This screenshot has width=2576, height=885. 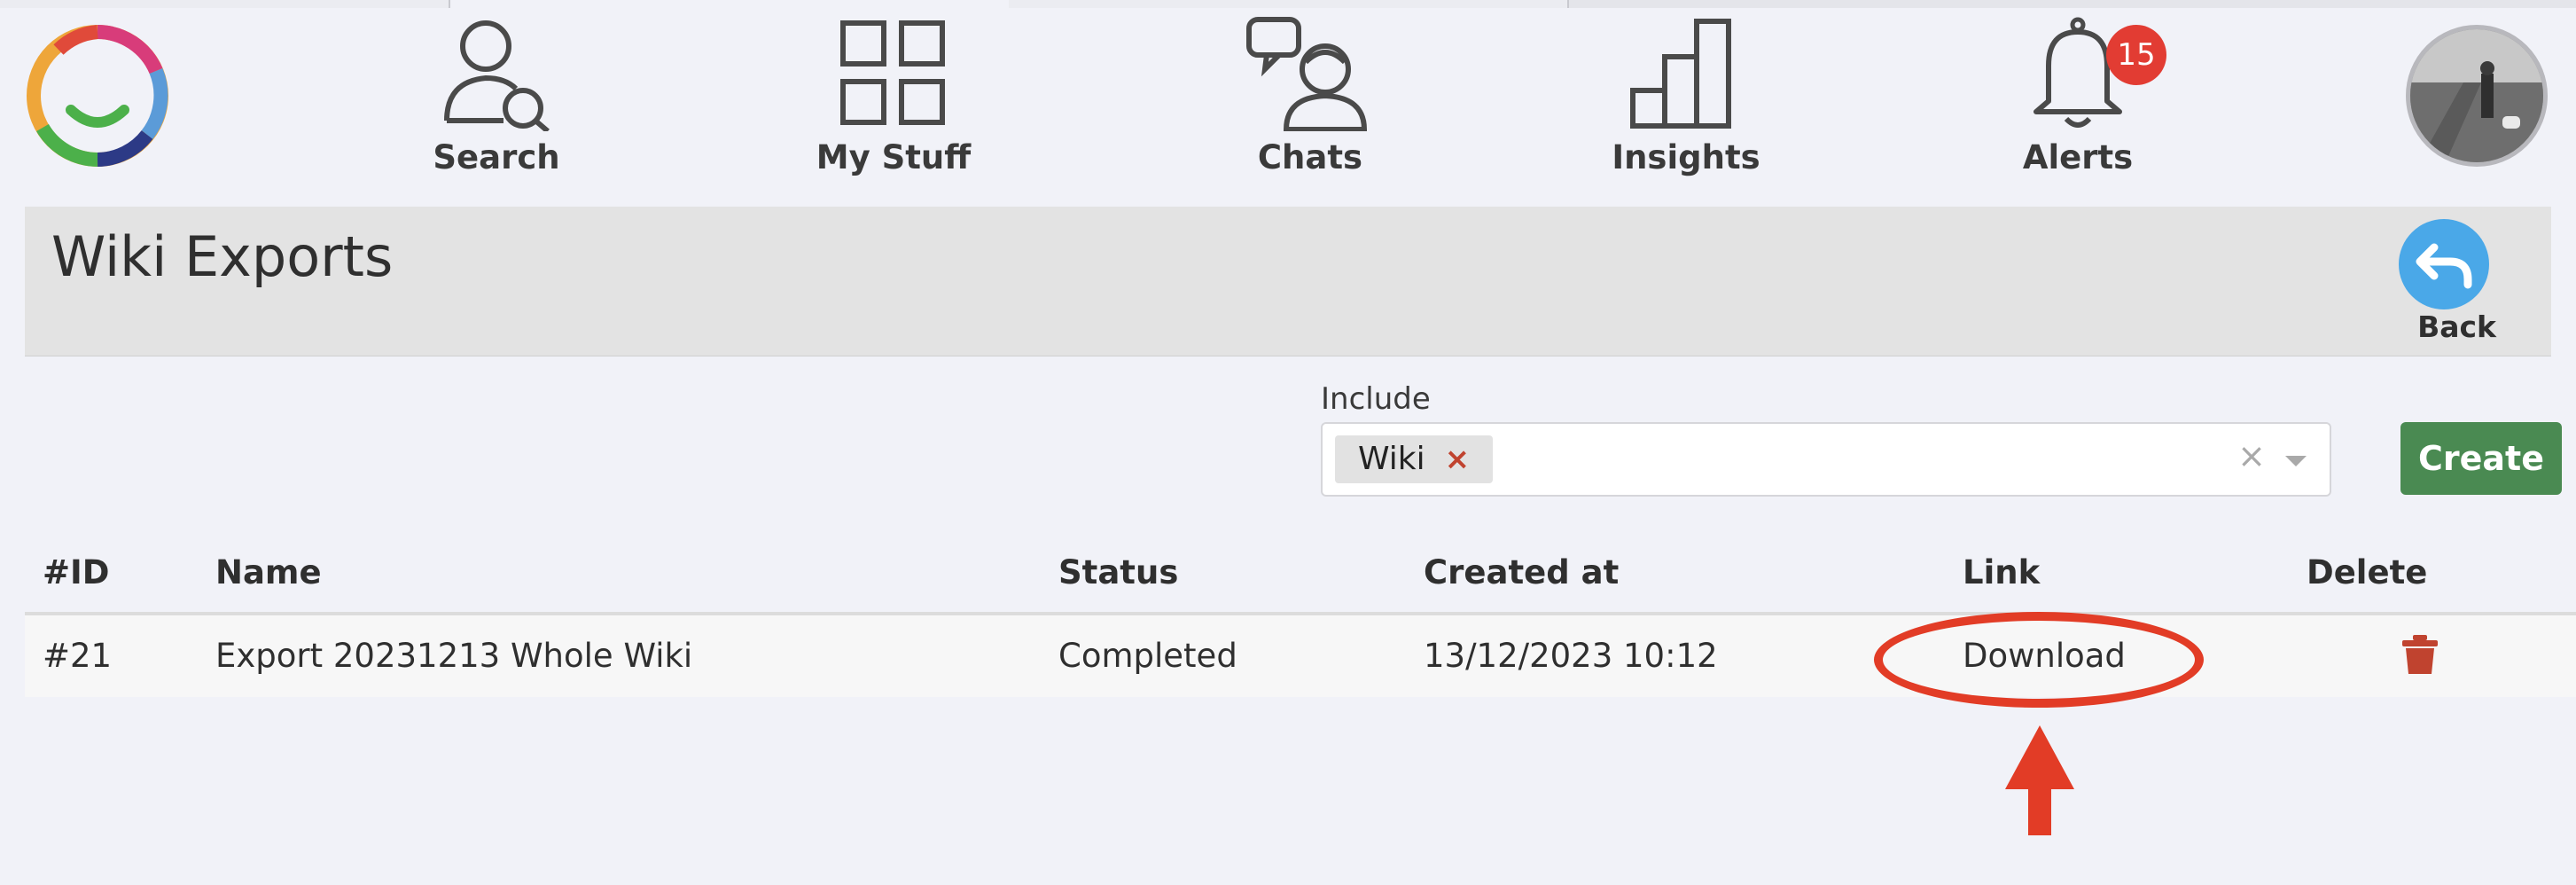 What do you see at coordinates (1391, 459) in the screenshot?
I see `include-chip-label: Wiki` at bounding box center [1391, 459].